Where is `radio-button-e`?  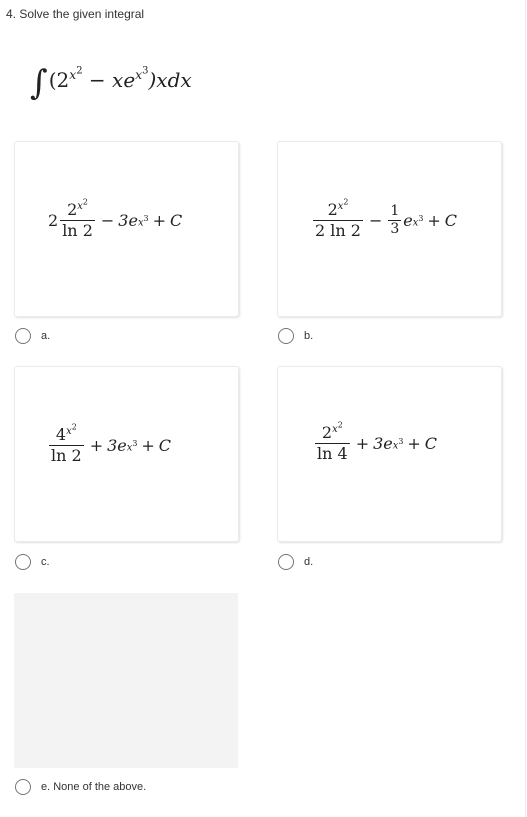 radio-button-e is located at coordinates (23, 787).